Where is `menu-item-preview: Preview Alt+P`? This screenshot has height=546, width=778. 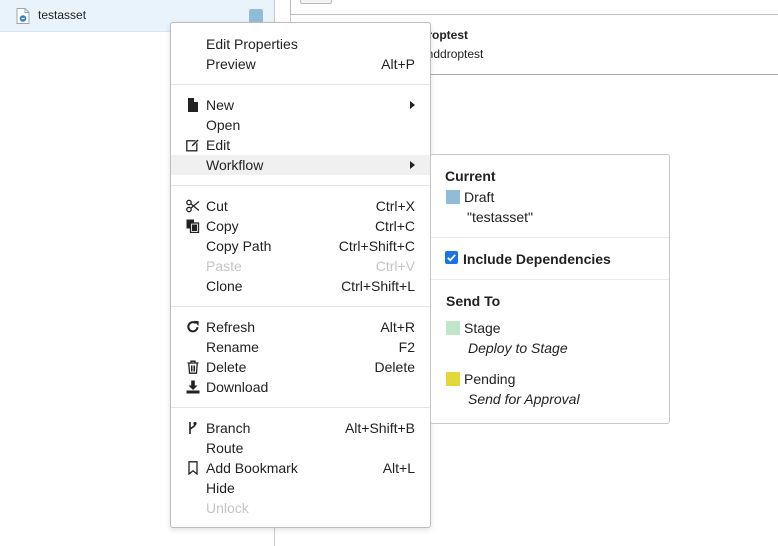
menu-item-preview: Preview Alt+P is located at coordinates (300, 64).